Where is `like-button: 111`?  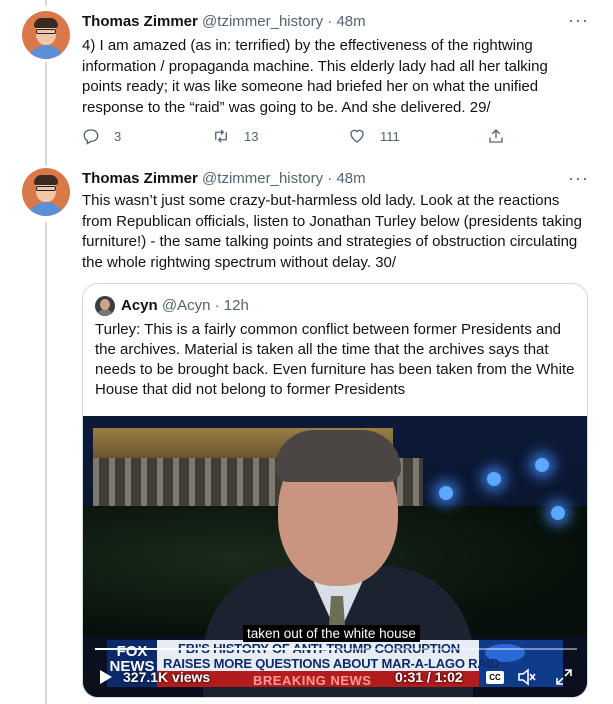
like-button: 111 is located at coordinates (374, 136).